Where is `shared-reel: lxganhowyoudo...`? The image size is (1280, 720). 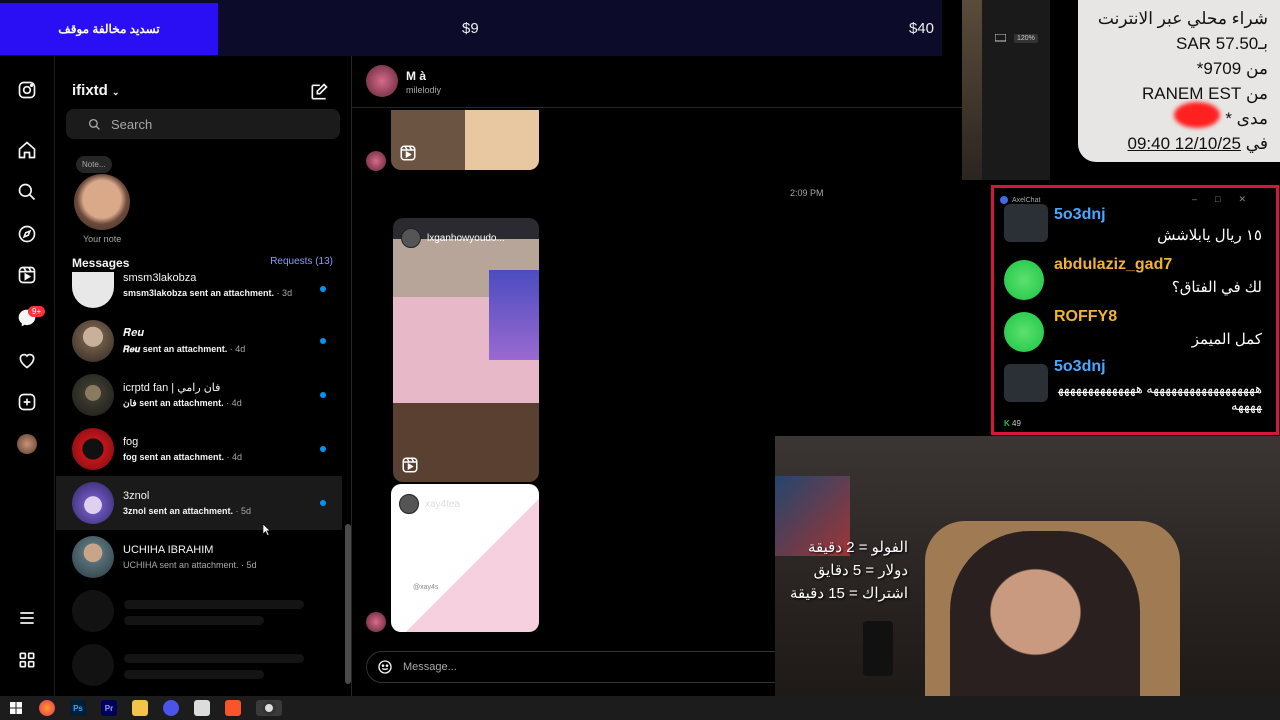 shared-reel: lxganhowyoudo... is located at coordinates (466, 350).